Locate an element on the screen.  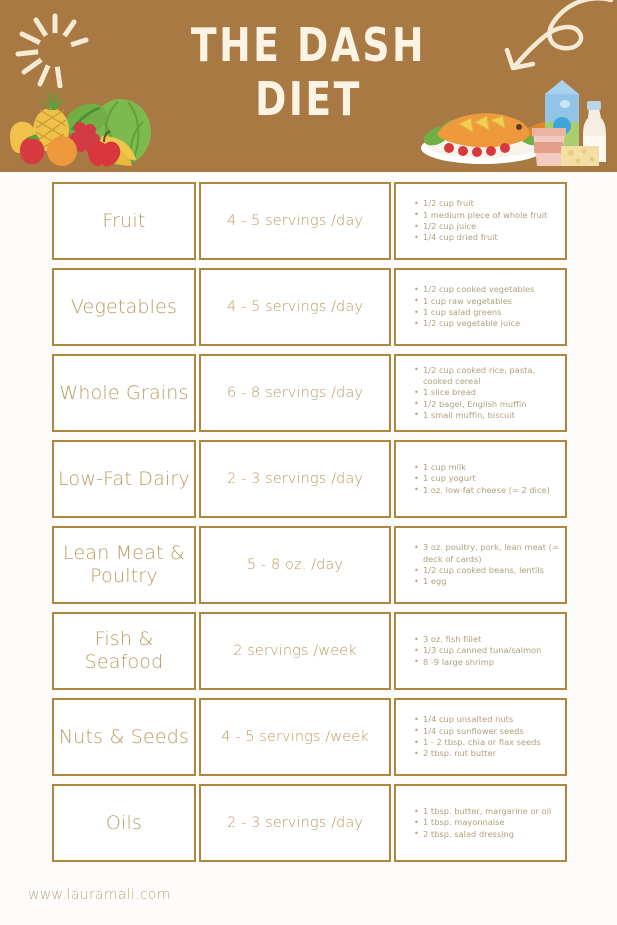
food-group-label: Fish & Seafood is located at coordinates (124, 650).